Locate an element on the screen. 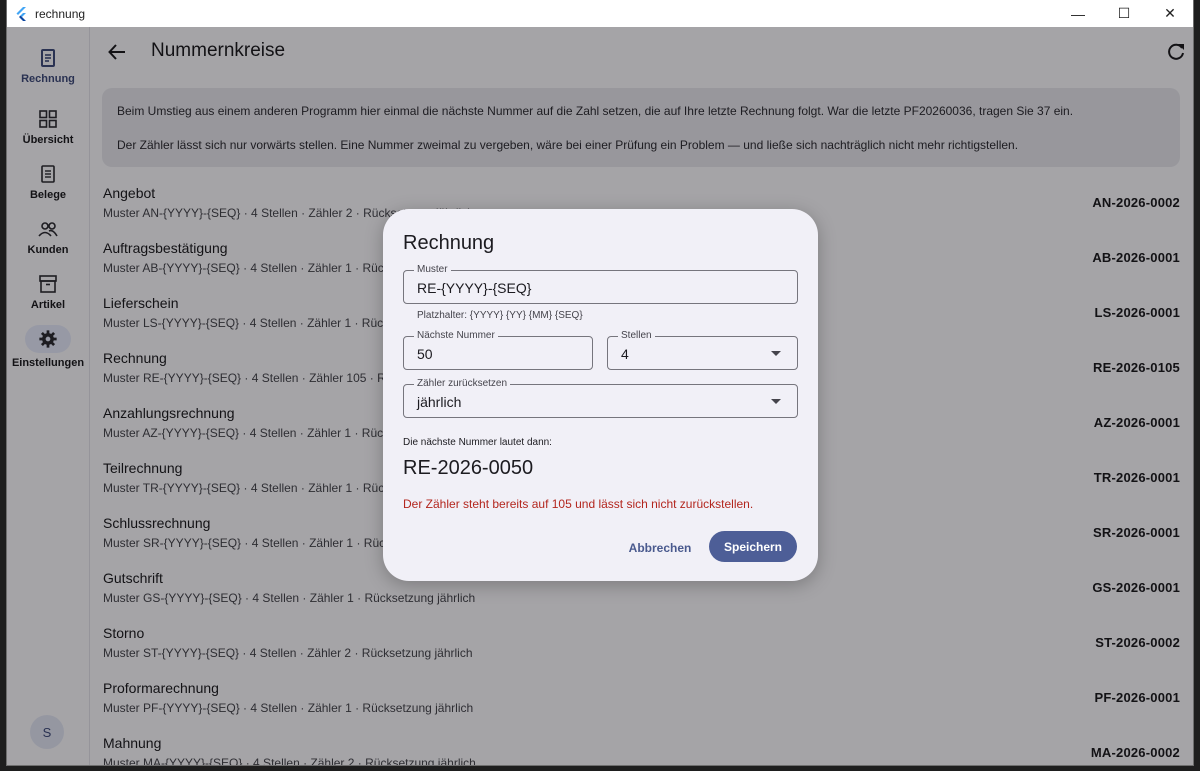  minimize-button: — is located at coordinates (1078, 13).